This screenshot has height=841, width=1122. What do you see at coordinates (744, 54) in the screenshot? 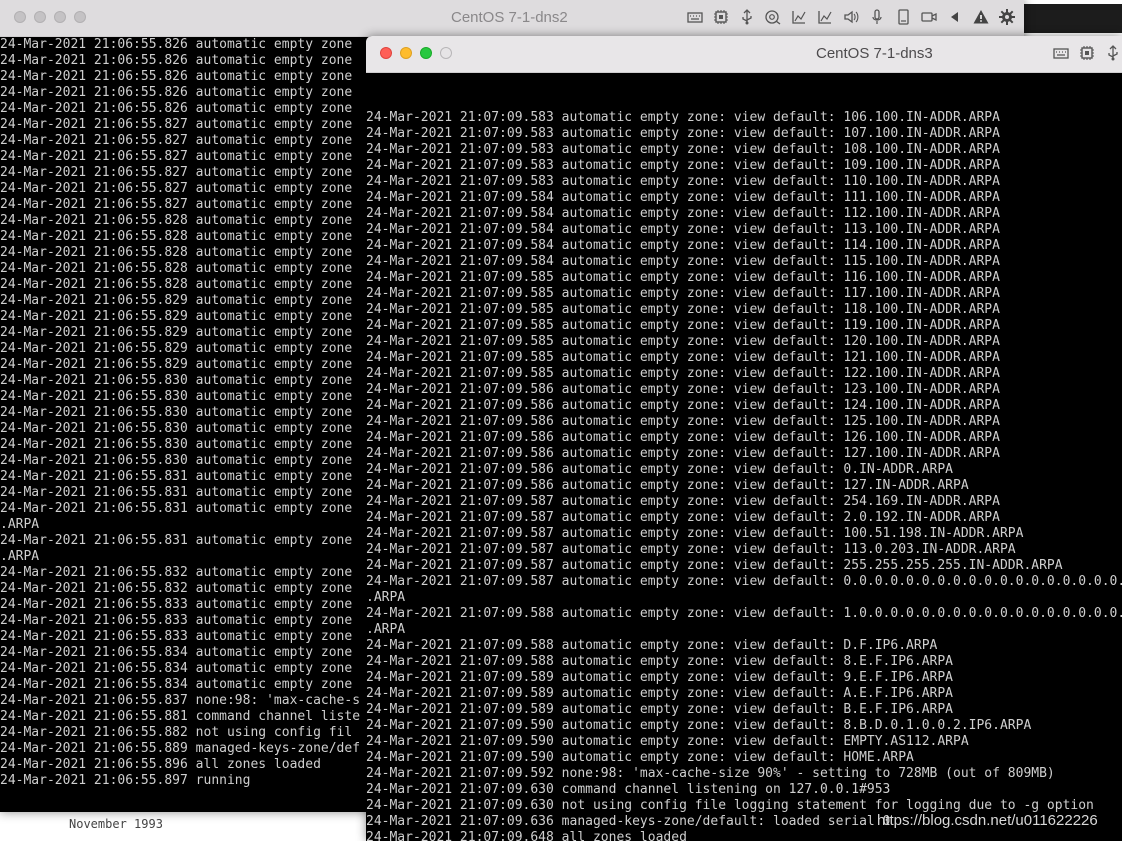
I see `window-titlebar: CentOS 7-1-dns3` at bounding box center [744, 54].